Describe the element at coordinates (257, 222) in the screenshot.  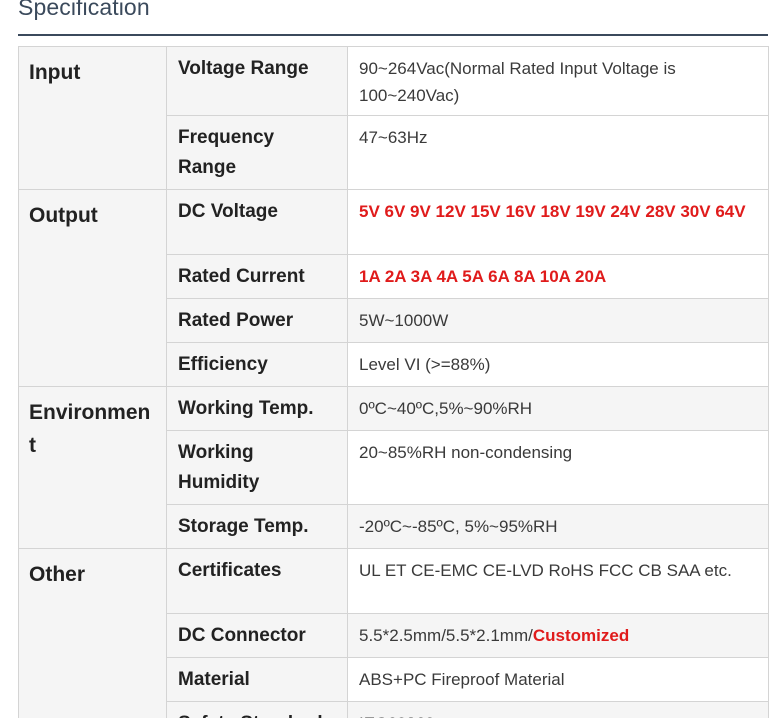
I see `row-label-dc-voltage: DC Voltage` at that location.